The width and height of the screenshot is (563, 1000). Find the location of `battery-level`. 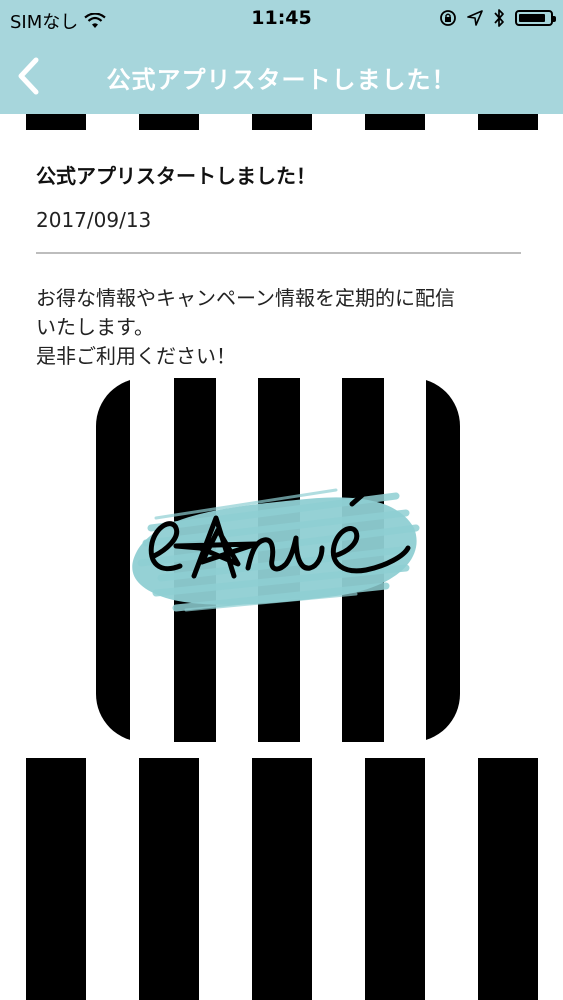

battery-level is located at coordinates (532, 18).